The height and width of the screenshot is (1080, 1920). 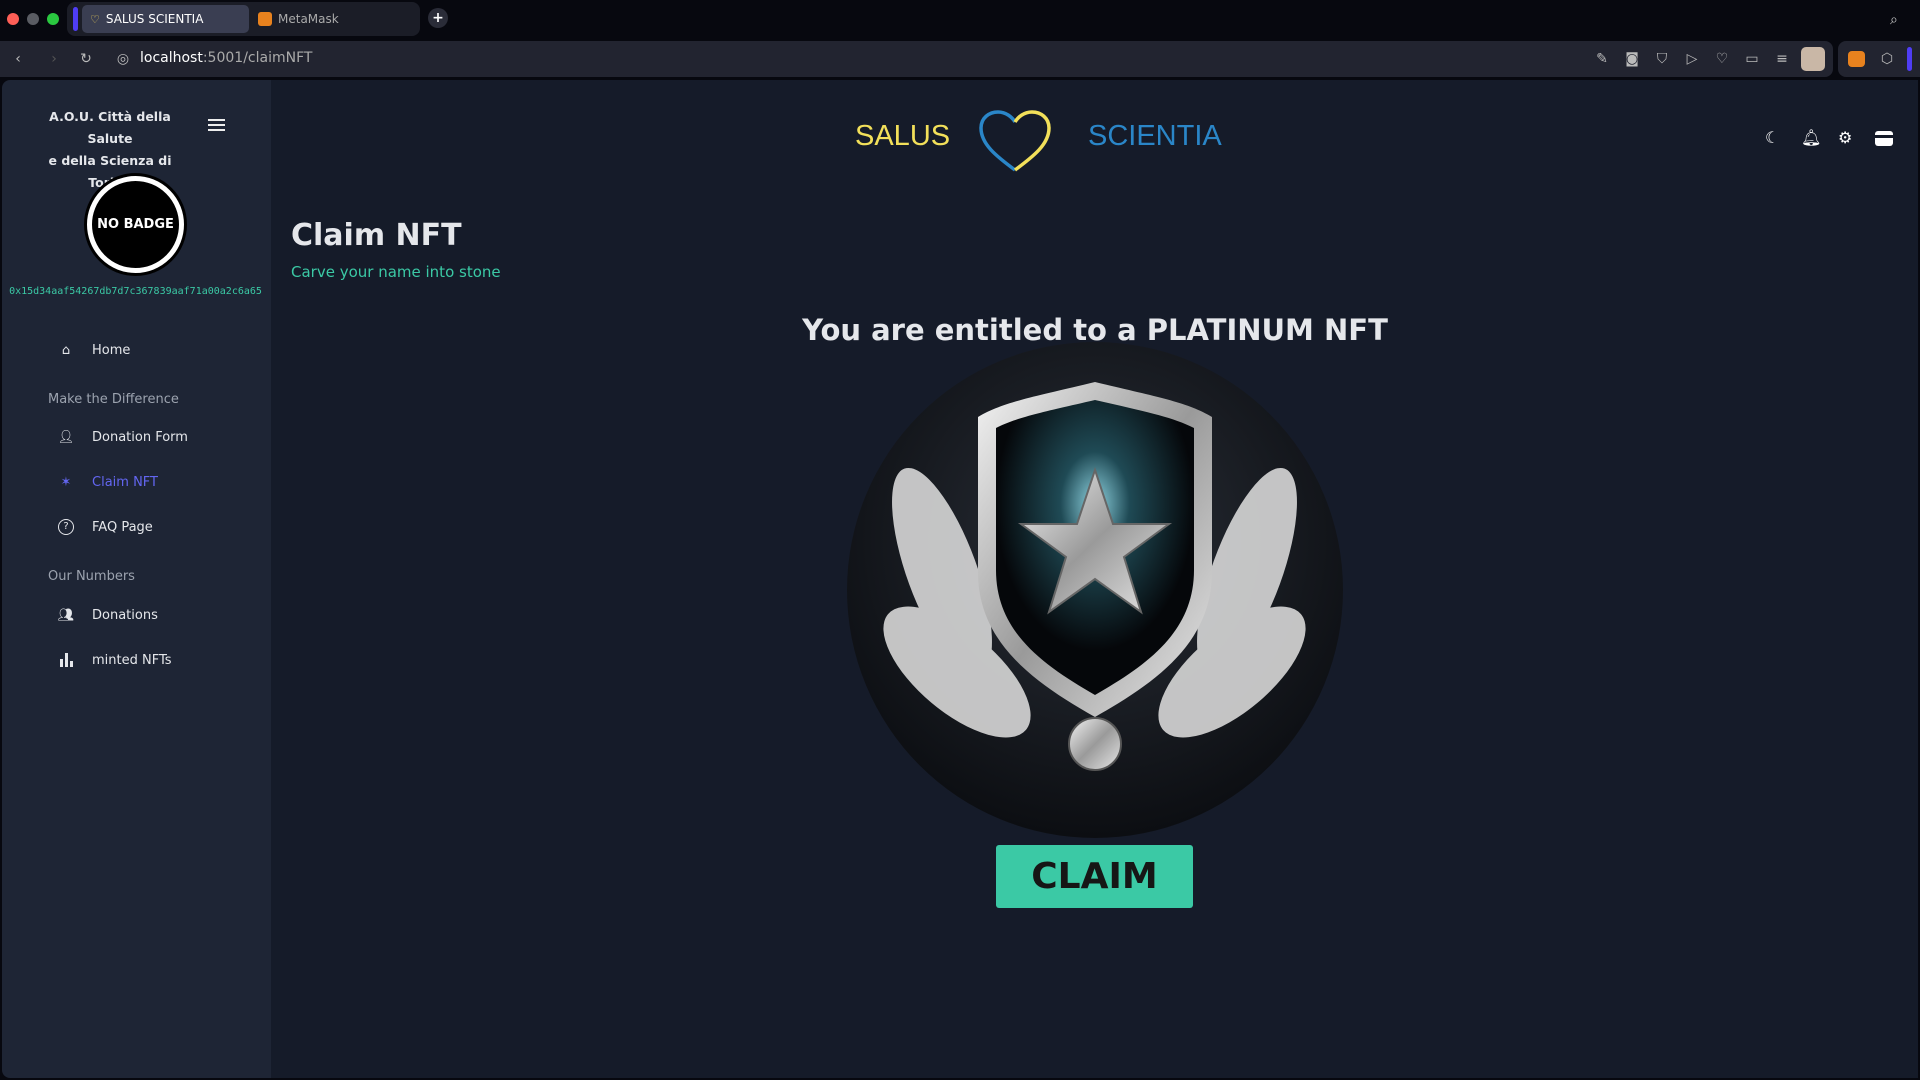 What do you see at coordinates (66, 482) in the screenshot?
I see `party-popper-icon: ✶` at bounding box center [66, 482].